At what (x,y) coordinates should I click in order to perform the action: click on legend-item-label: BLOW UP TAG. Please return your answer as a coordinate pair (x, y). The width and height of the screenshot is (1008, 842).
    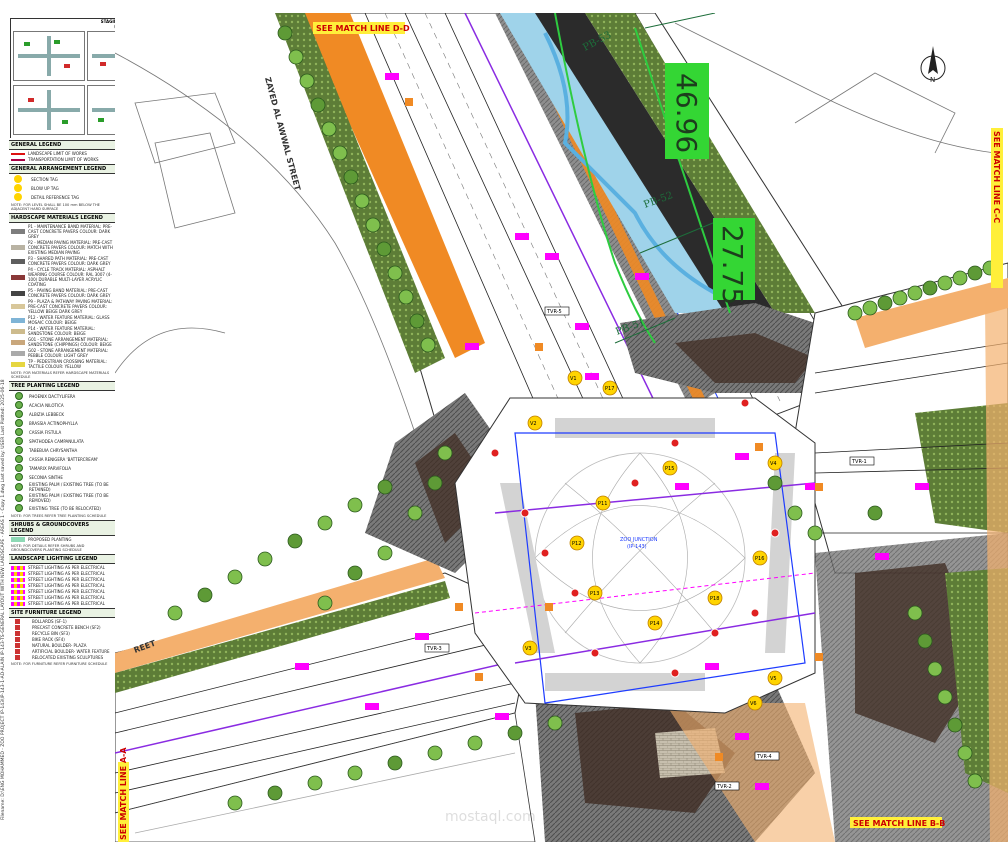
    Looking at the image, I should click on (45, 188).